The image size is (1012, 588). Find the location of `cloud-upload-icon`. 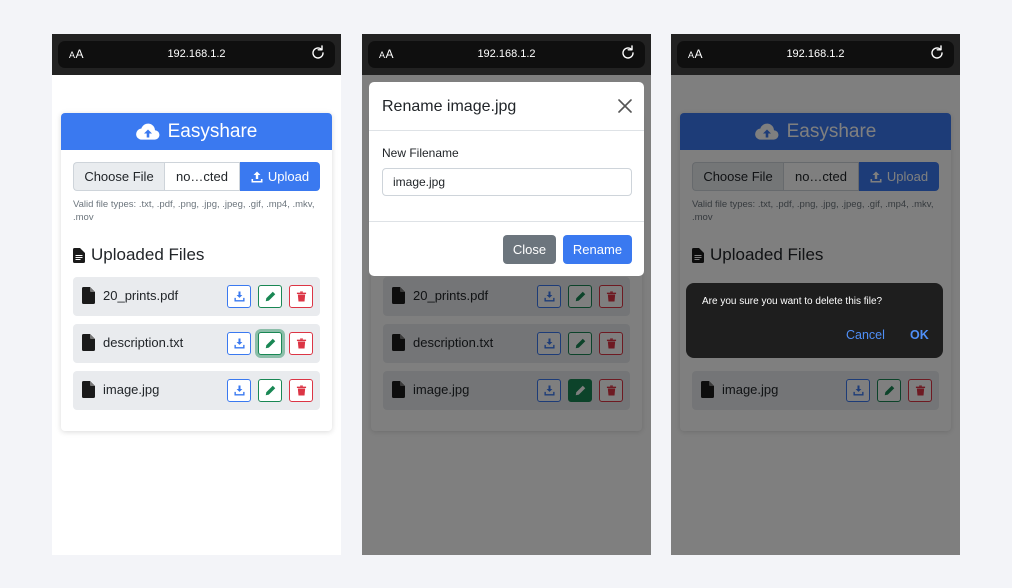

cloud-upload-icon is located at coordinates (148, 132).